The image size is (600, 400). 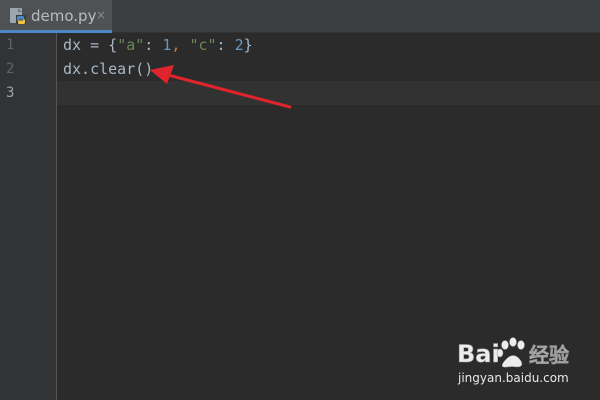 I want to click on watermark-url: jingyan.baidu.com, so click(x=513, y=378).